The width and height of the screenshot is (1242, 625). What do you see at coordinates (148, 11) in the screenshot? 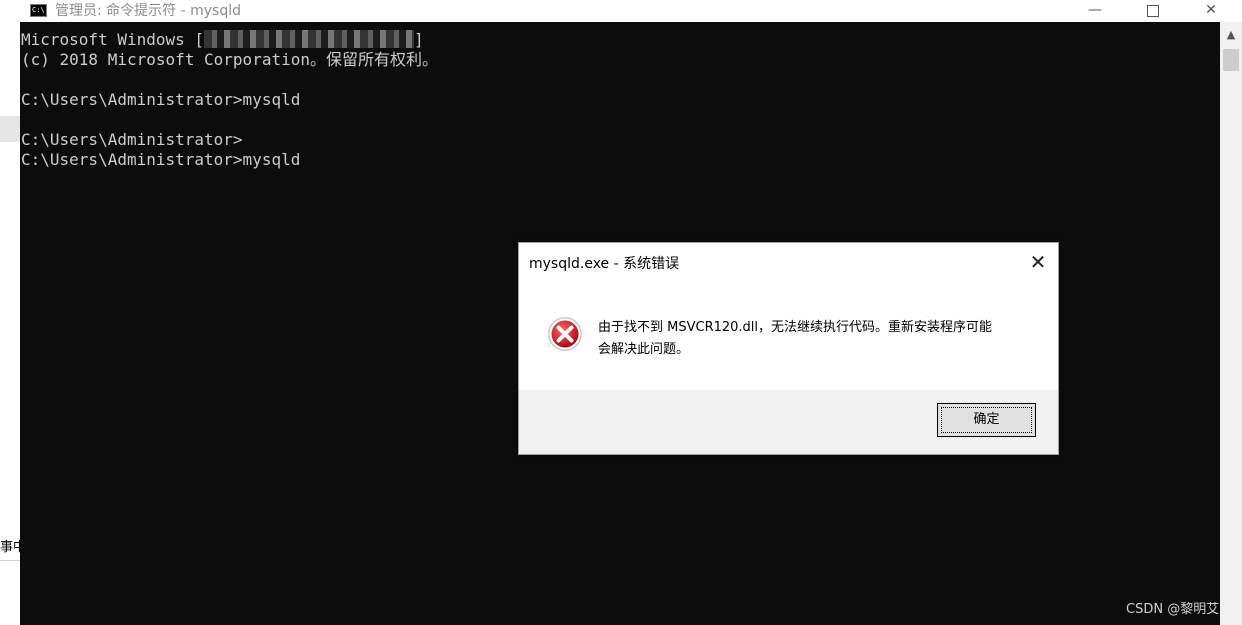
I see `window-title: 管理员: 命令提示符 - mysqld` at bounding box center [148, 11].